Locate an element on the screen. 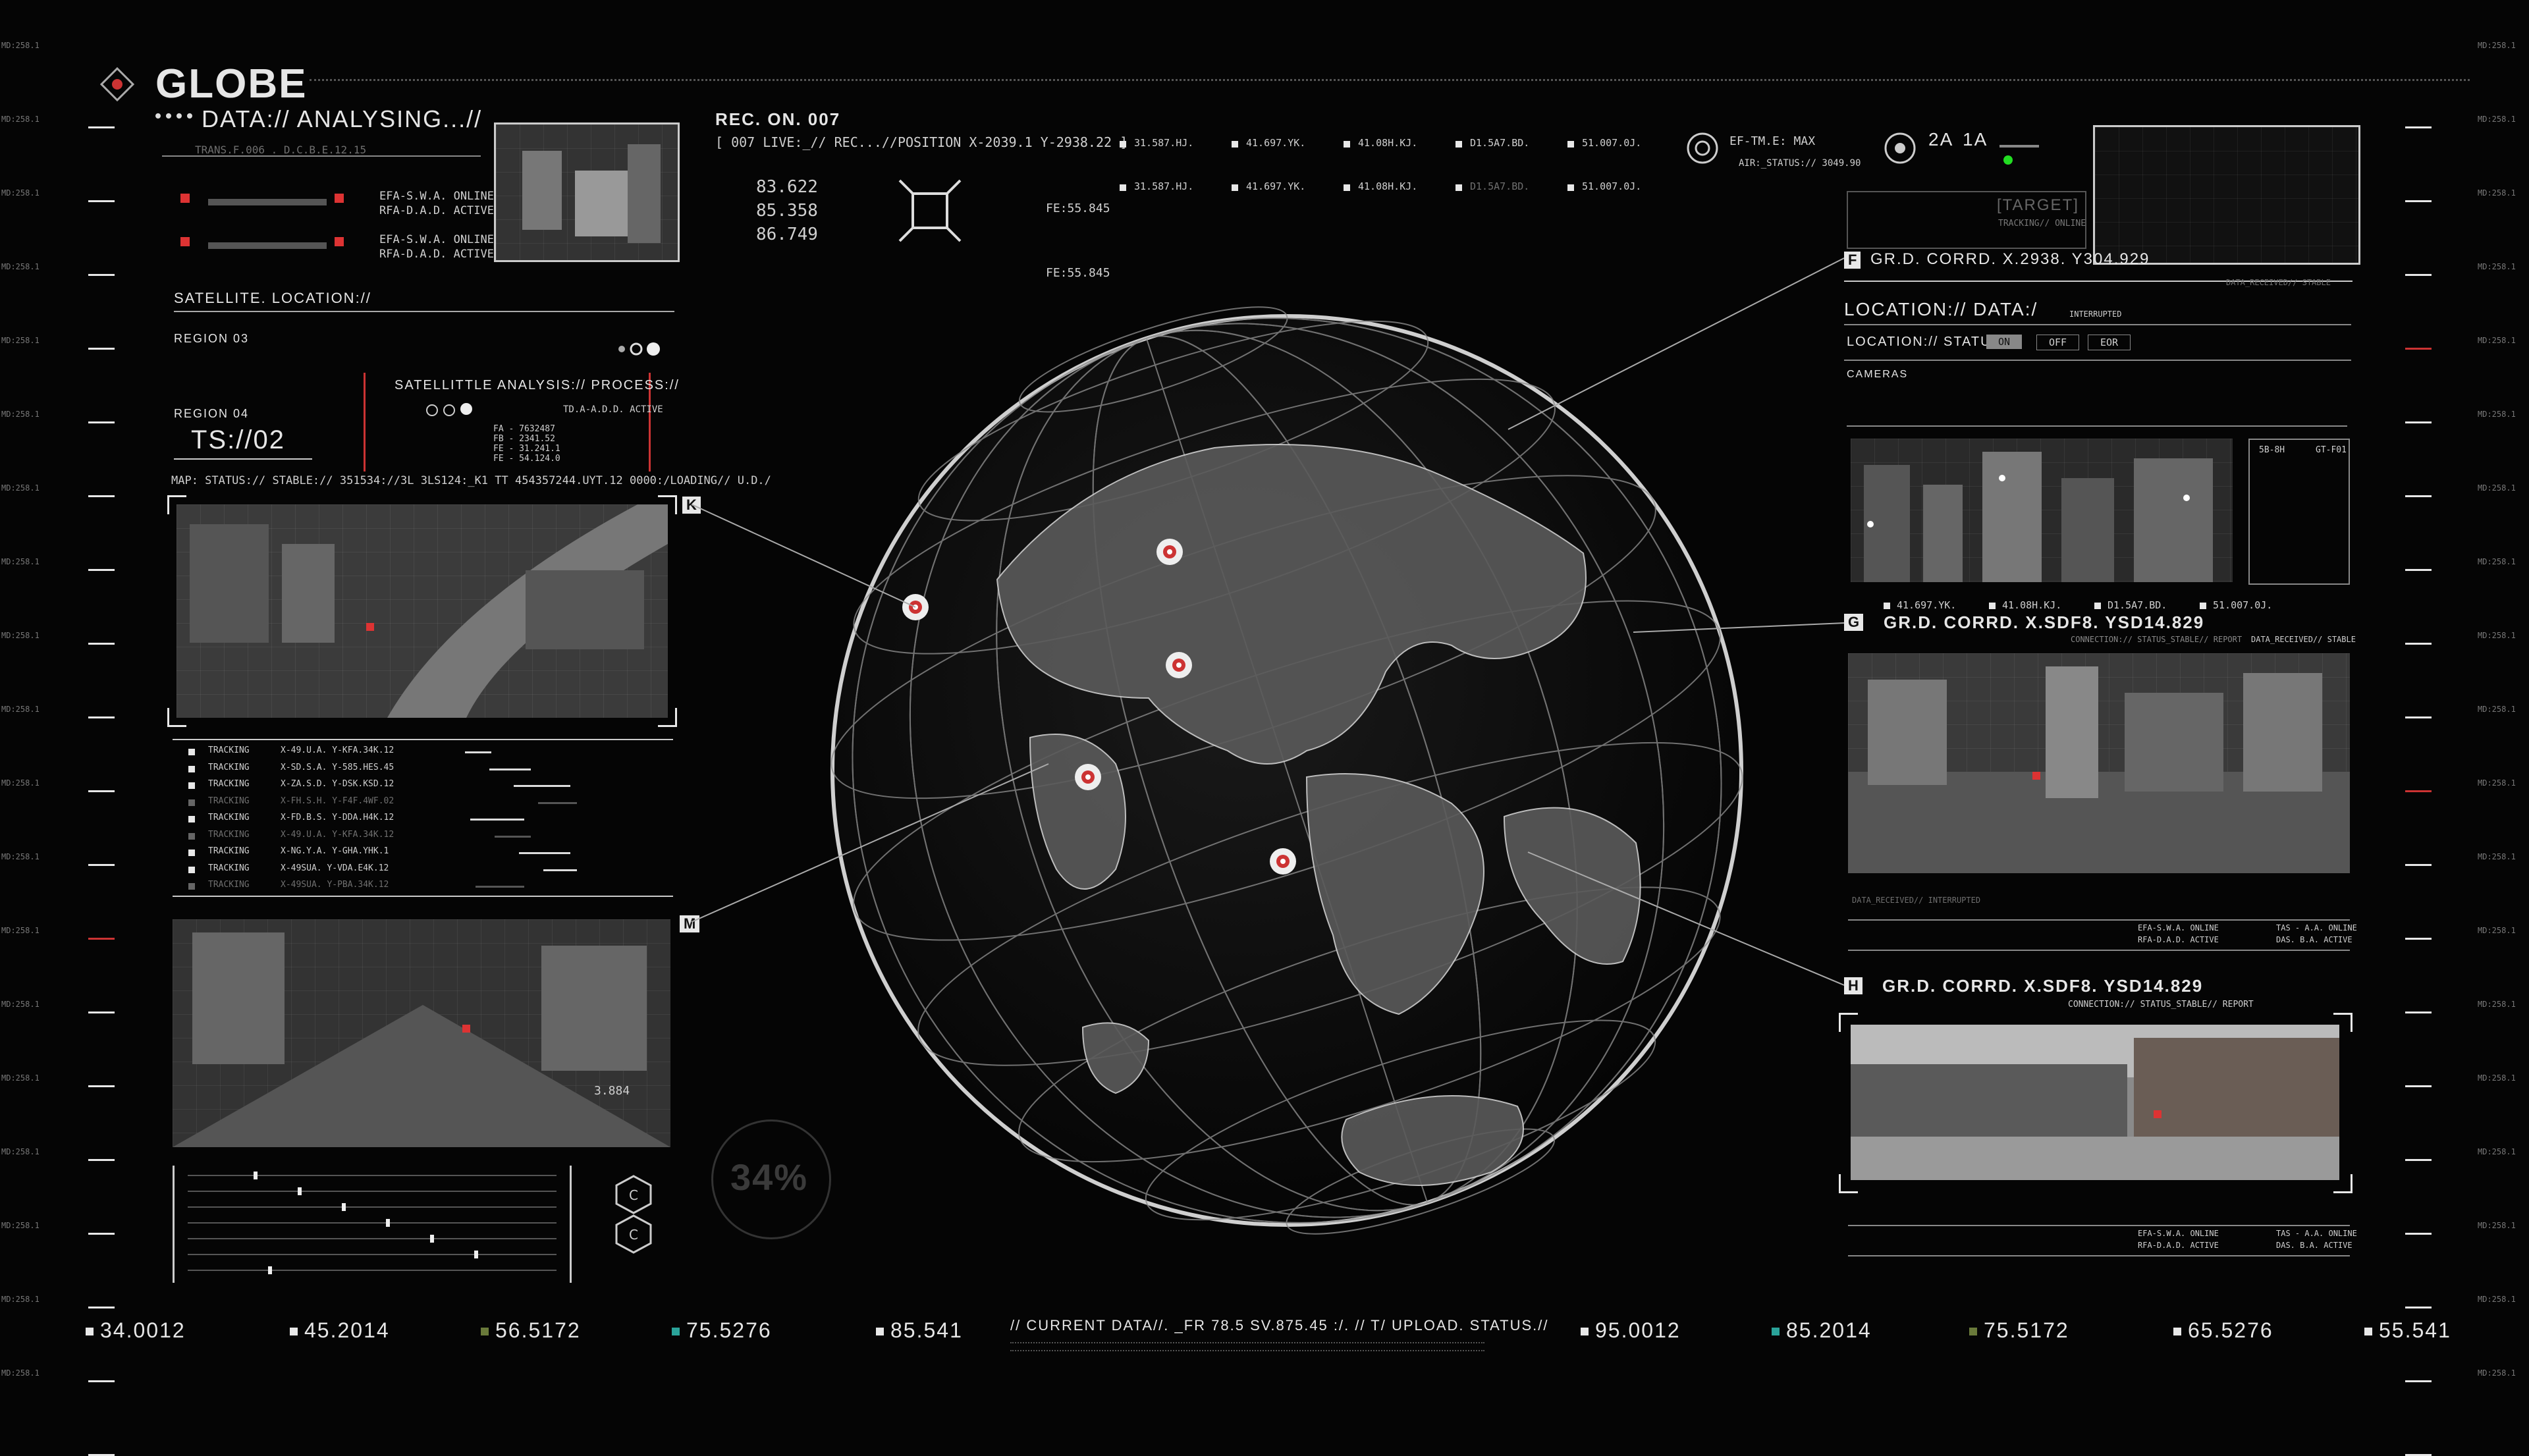 This screenshot has width=2529, height=1456. percent-value: 34% is located at coordinates (769, 1177).